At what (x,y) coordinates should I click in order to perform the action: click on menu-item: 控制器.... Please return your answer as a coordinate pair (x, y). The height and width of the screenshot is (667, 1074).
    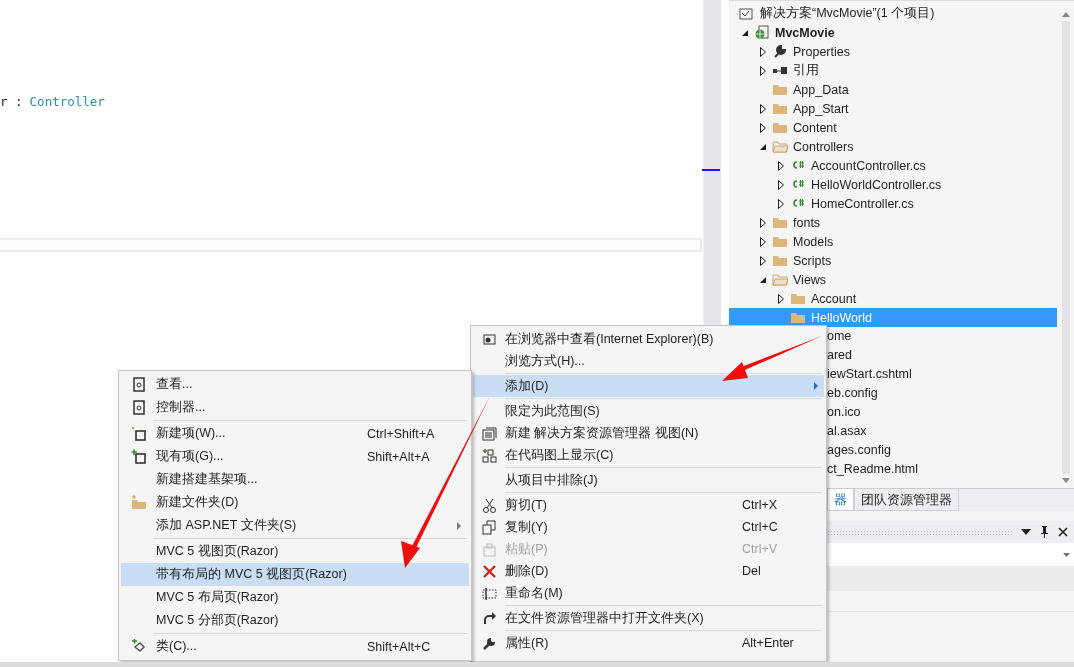
    Looking at the image, I should click on (295, 407).